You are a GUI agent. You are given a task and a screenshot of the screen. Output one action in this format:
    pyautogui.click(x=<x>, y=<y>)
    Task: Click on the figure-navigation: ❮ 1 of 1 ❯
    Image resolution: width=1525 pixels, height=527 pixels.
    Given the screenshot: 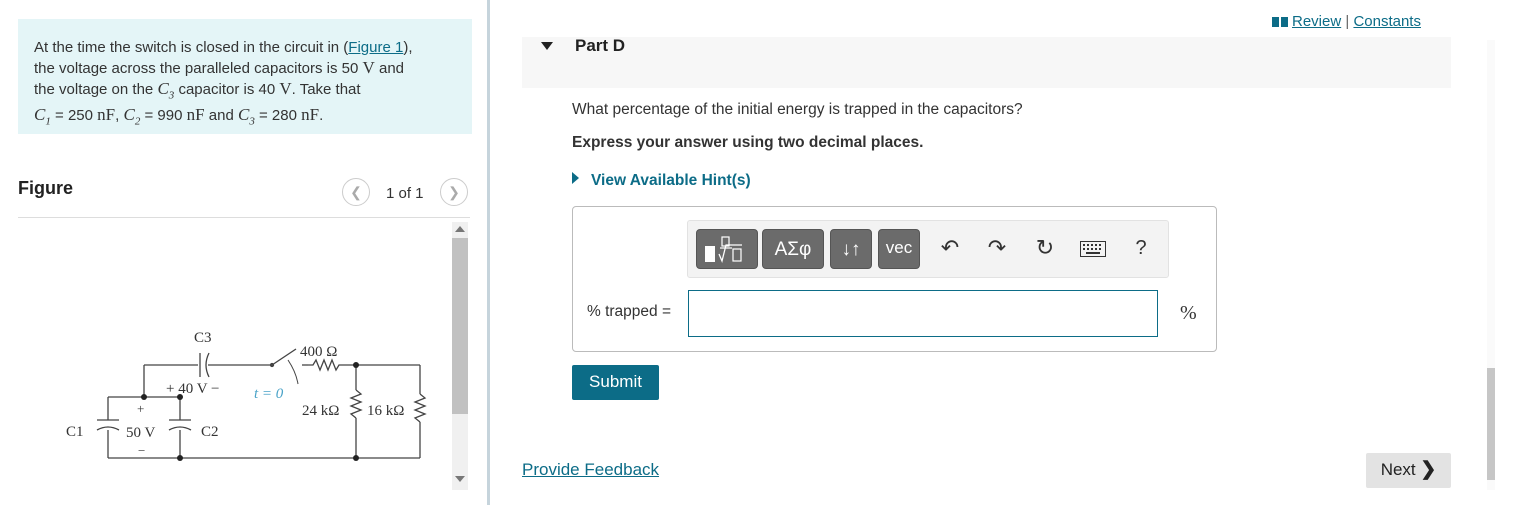 What is the action you would take?
    pyautogui.click(x=406, y=193)
    